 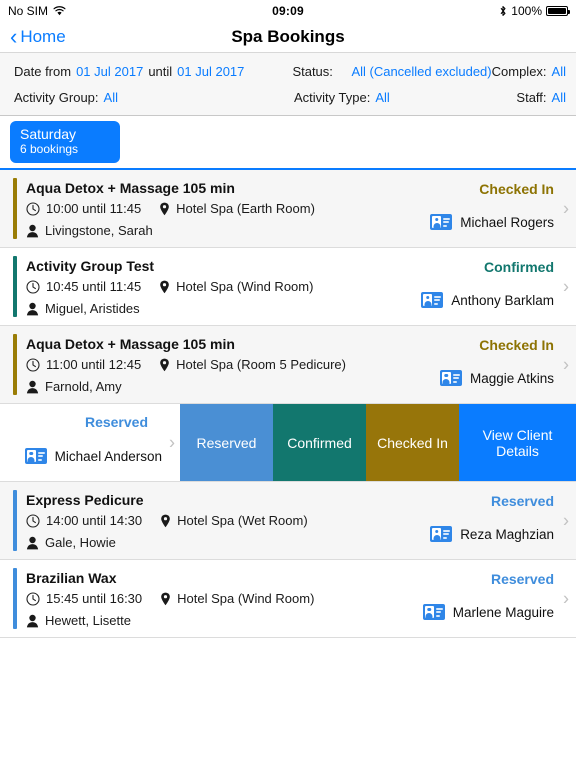 I want to click on booking-staff-label: Reza Maghzian, so click(x=507, y=534).